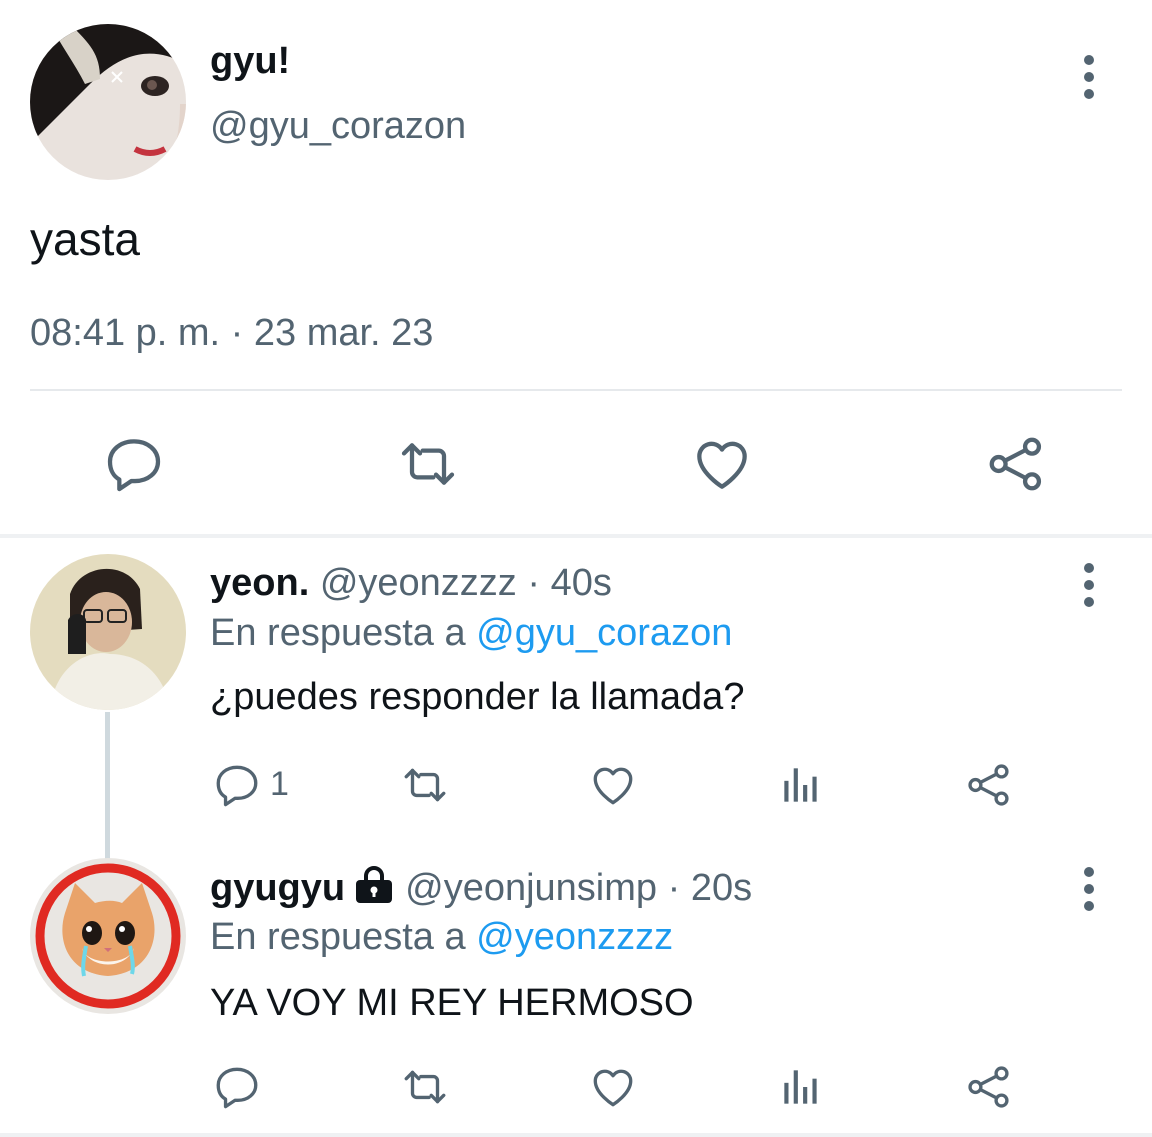  I want to click on display-name: yeon., so click(259, 583).